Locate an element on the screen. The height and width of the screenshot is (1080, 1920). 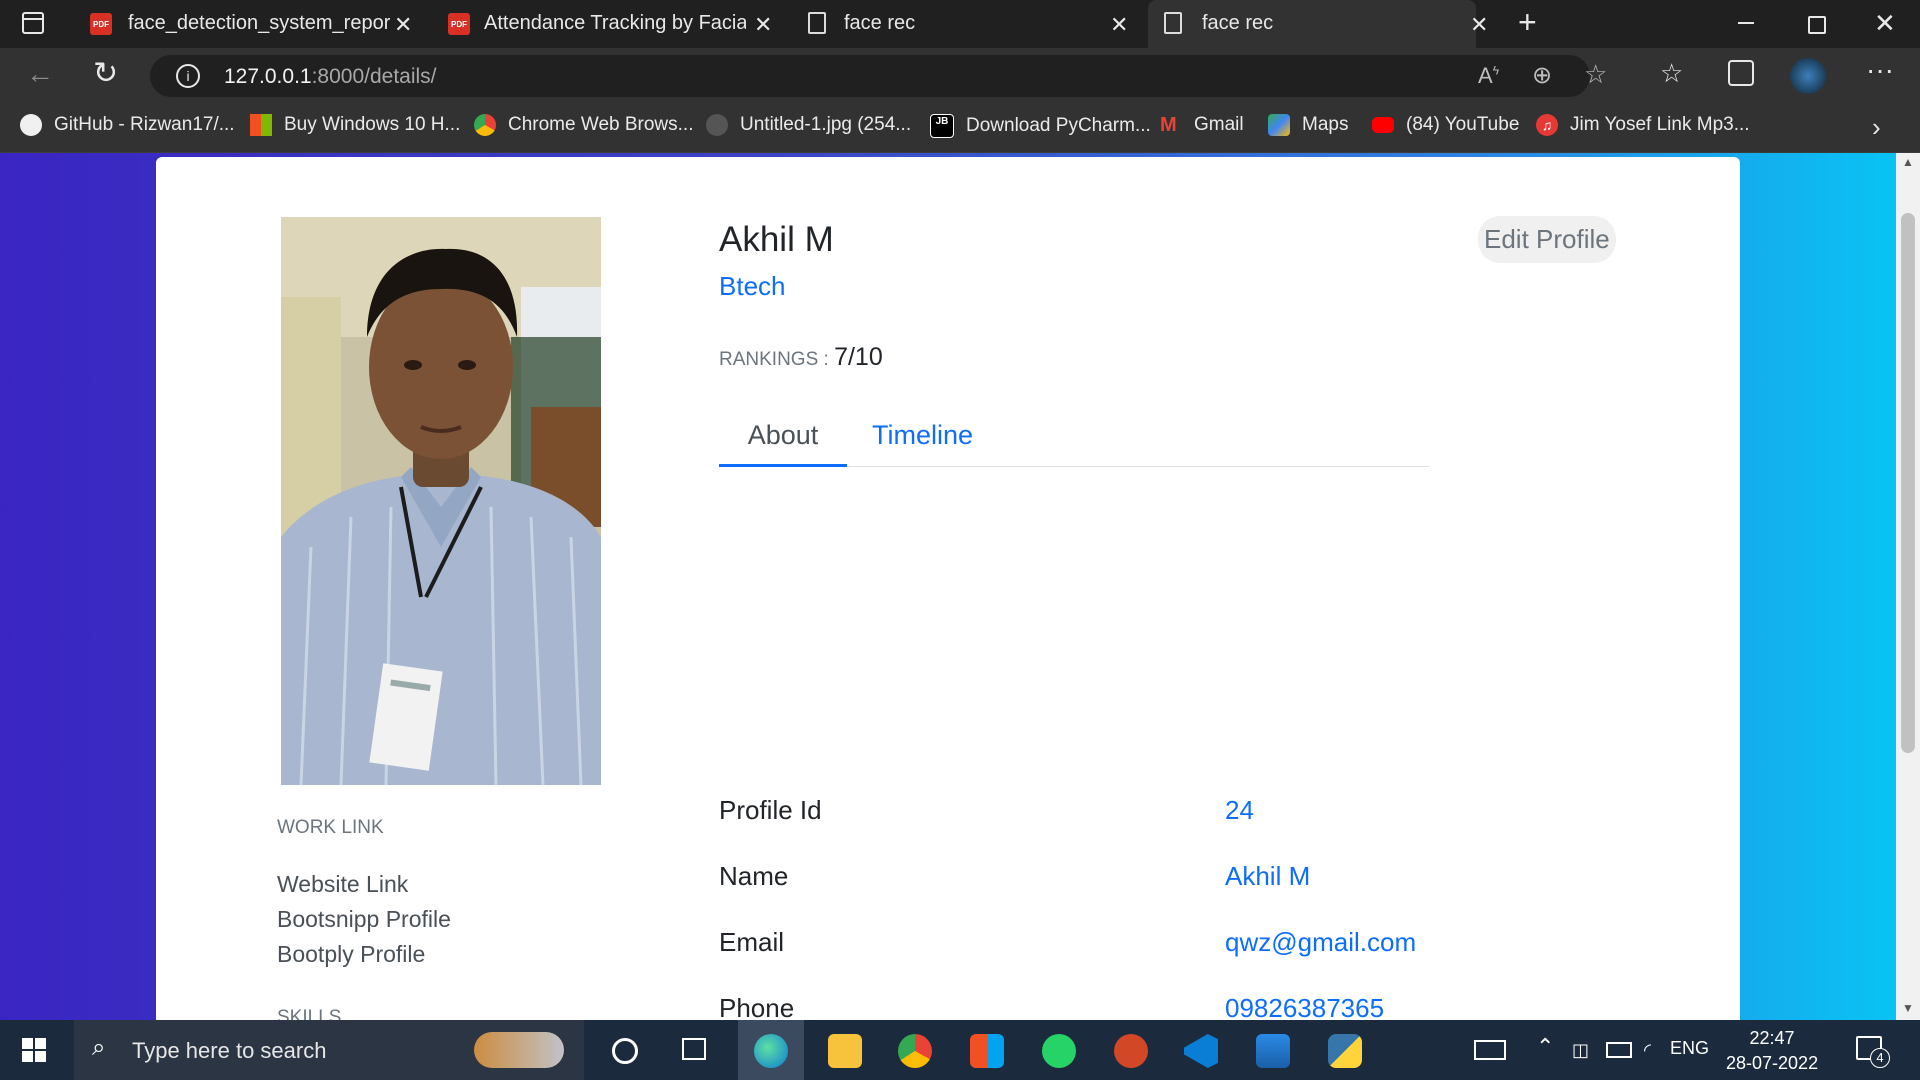
news-icon is located at coordinates (1490, 1050).